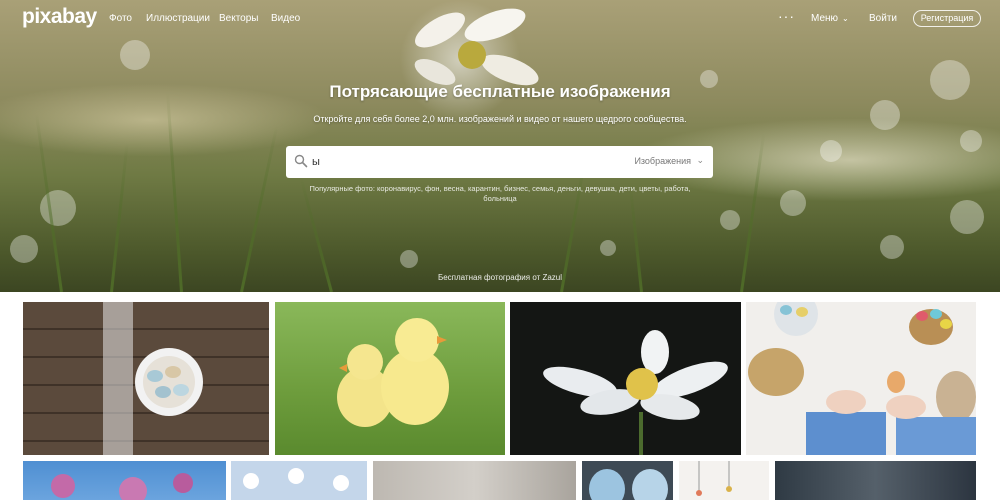 Image resolution: width=1000 pixels, height=500 pixels. What do you see at coordinates (714, 478) in the screenshot?
I see `hanging-decor-icon` at bounding box center [714, 478].